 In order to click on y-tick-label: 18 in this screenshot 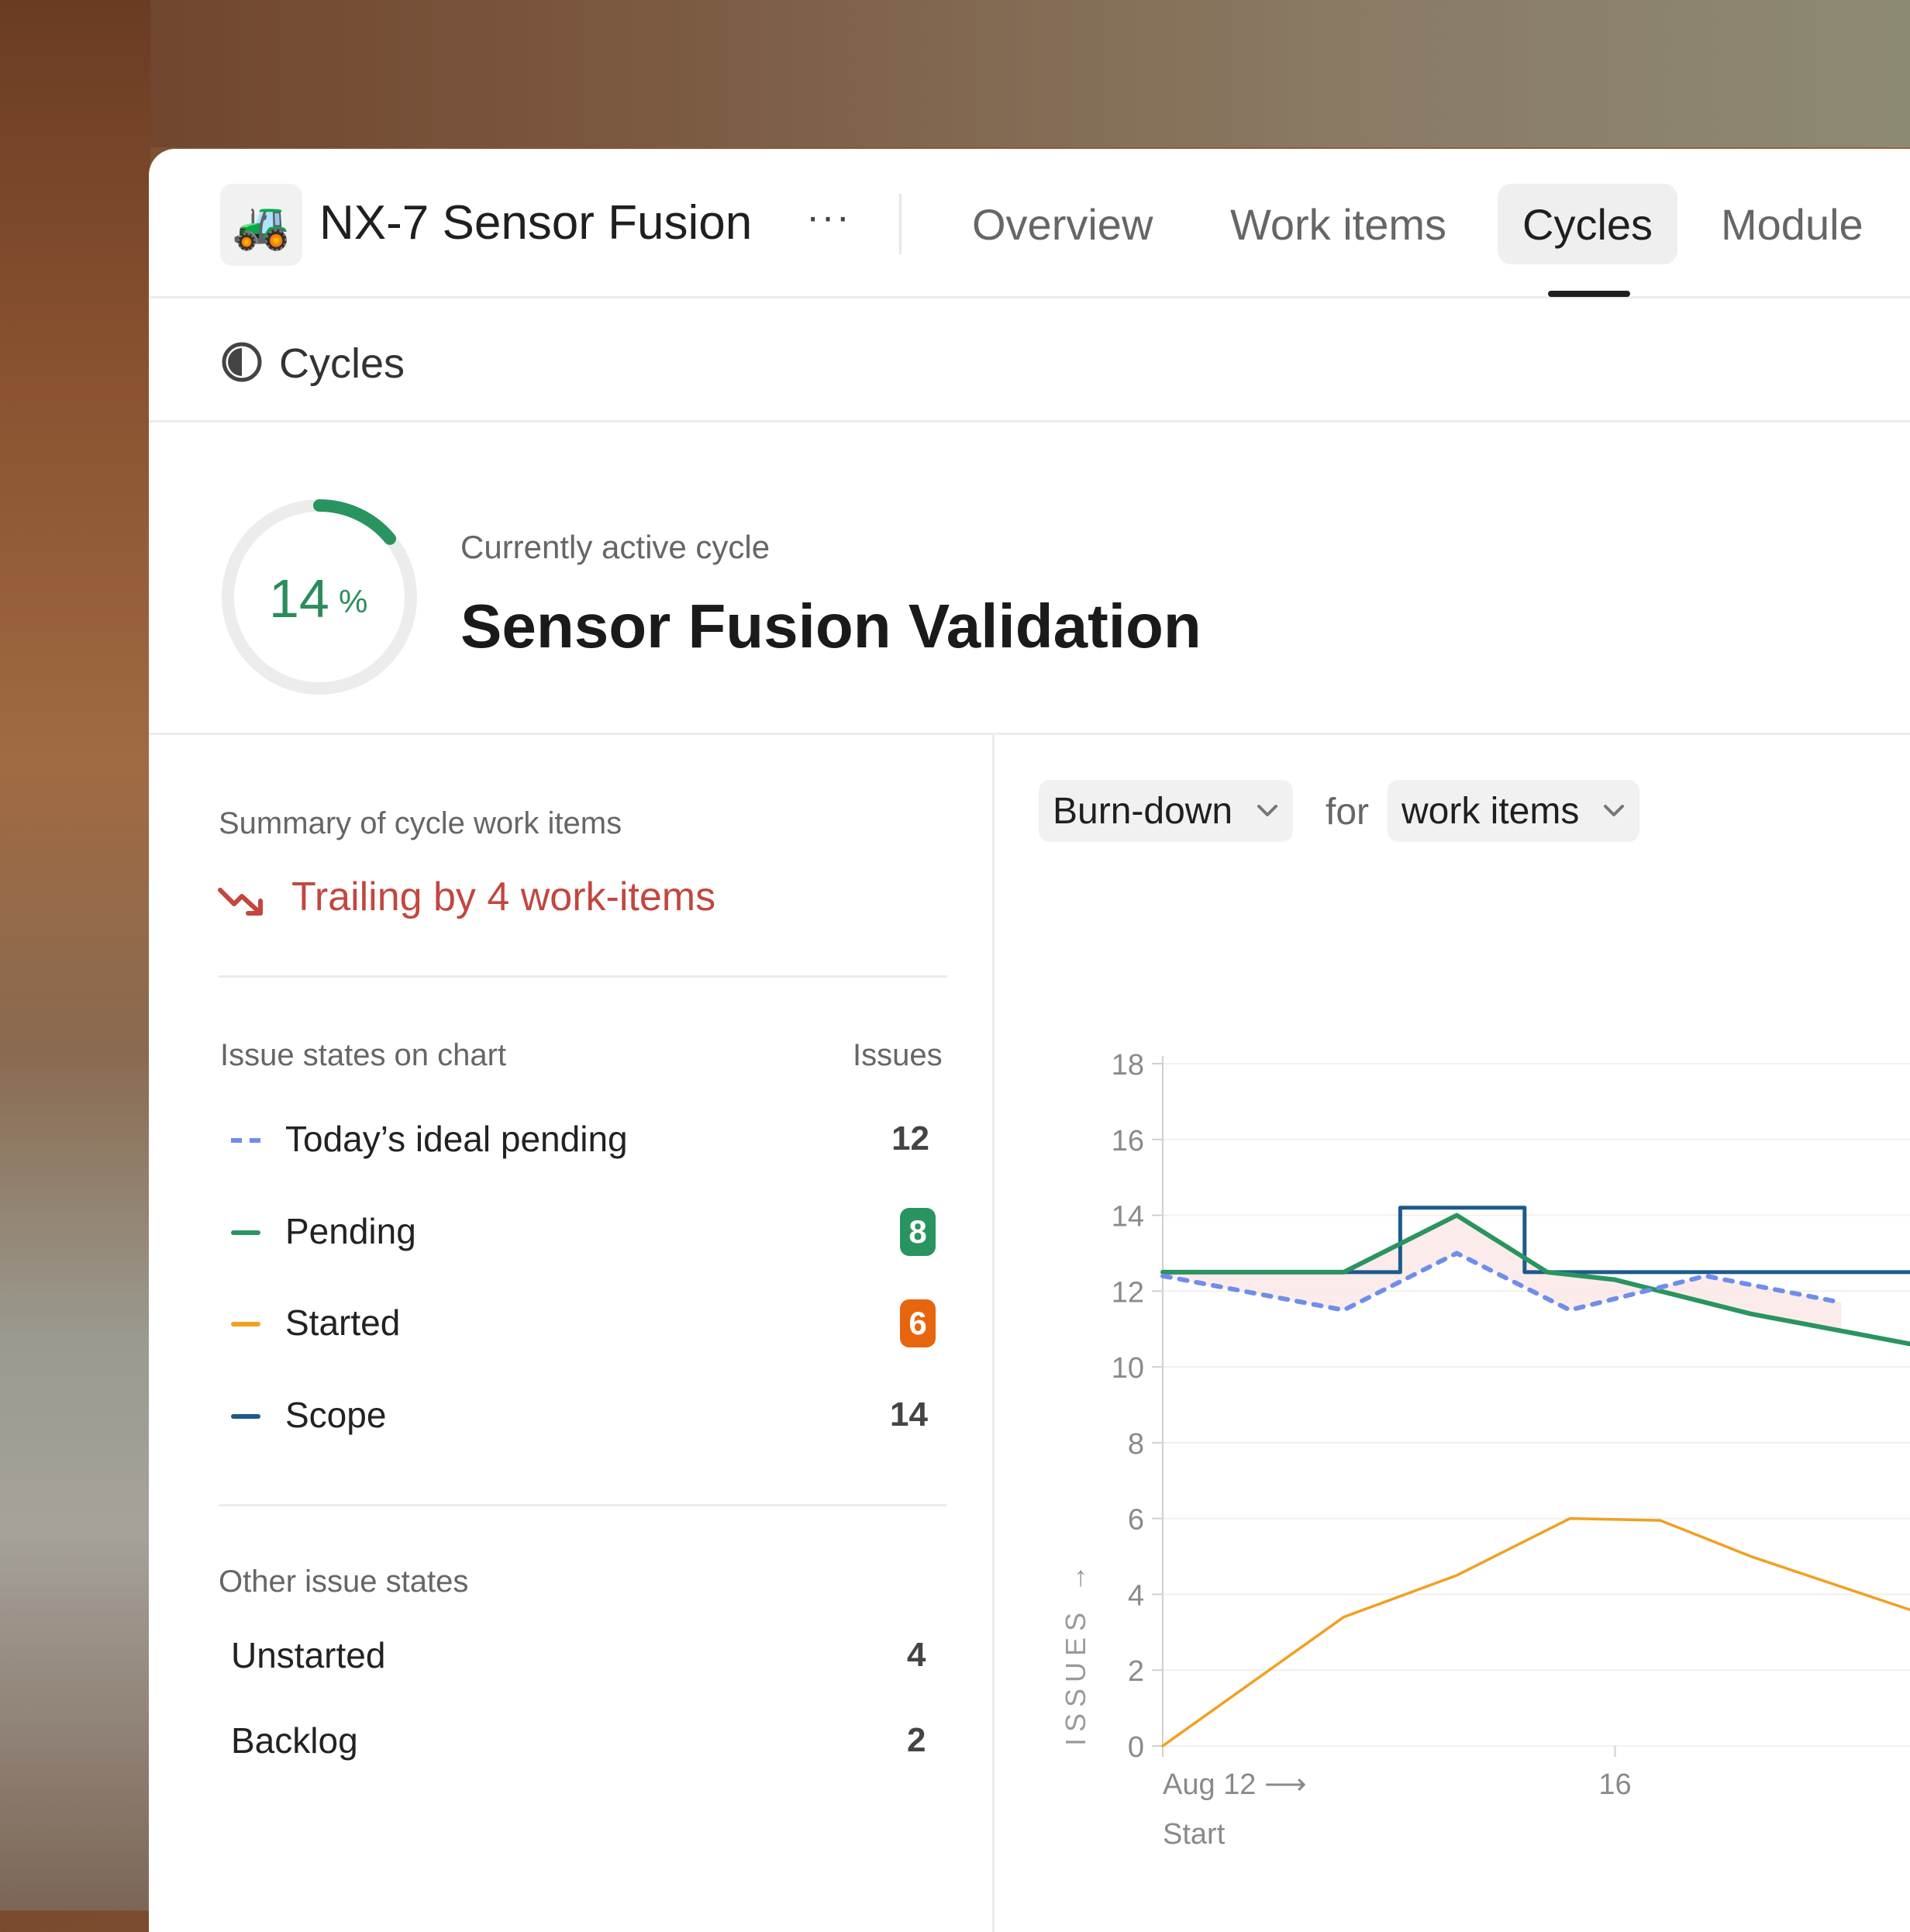, I will do `click(1128, 1065)`.